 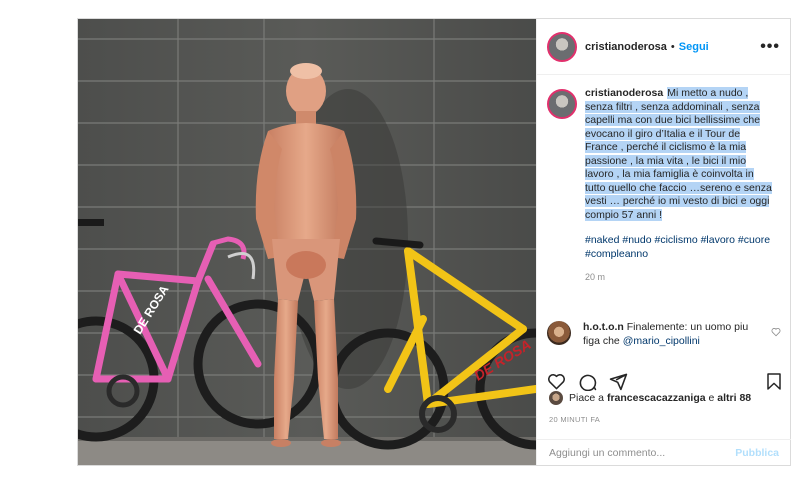 I want to click on heart-icon, so click(x=556, y=381).